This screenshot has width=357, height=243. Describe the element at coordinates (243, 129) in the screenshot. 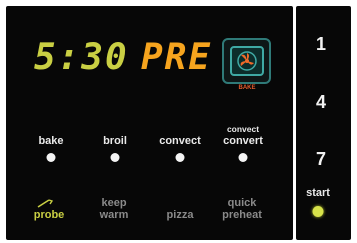

I see `convect-convert-label-line1: convect` at that location.